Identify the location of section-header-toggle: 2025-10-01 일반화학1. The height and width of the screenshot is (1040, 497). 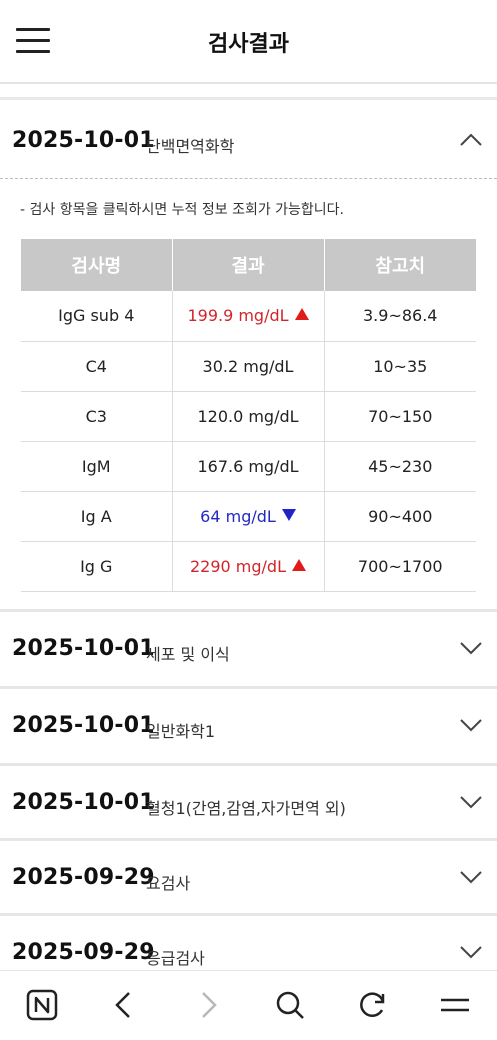
(248, 726).